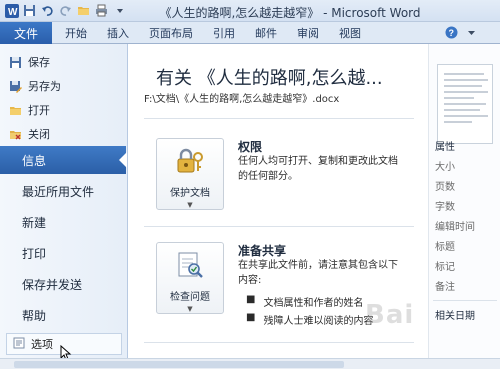 The height and width of the screenshot is (369, 500). What do you see at coordinates (266, 33) in the screenshot?
I see `tab-mailings: 邮件` at bounding box center [266, 33].